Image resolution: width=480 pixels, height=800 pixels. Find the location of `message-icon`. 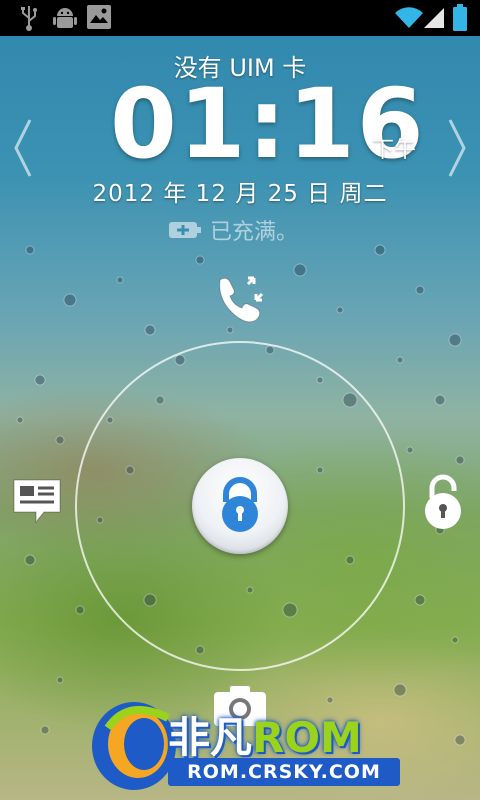

message-icon is located at coordinates (37, 502).